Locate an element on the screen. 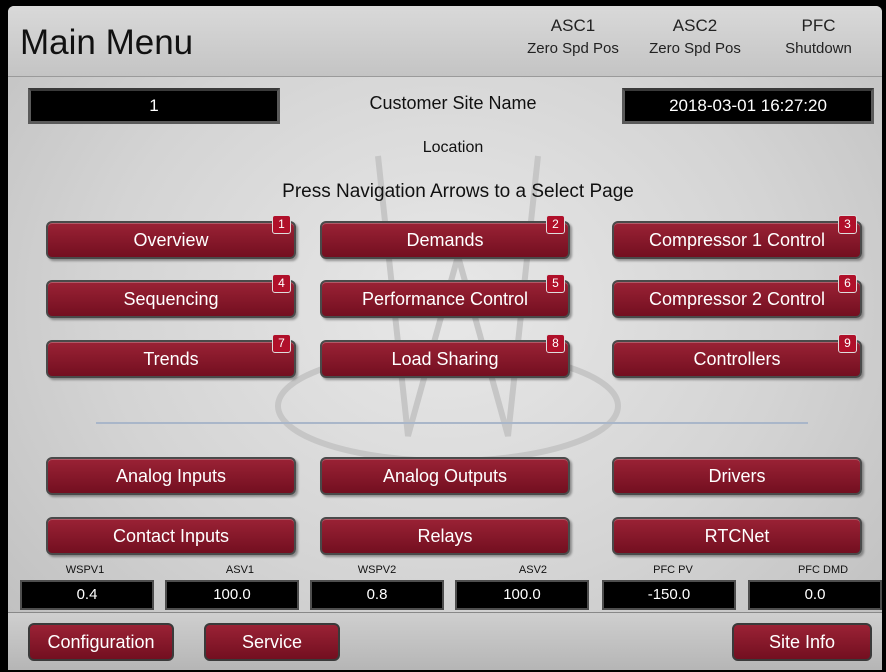 This screenshot has height=672, width=886. asv2-label: ASV2 is located at coordinates (533, 570).